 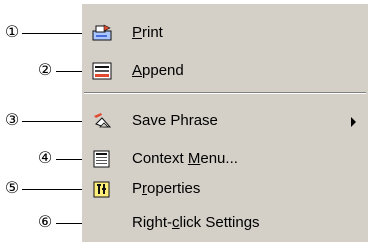 I want to click on menu-label-print: Print, so click(x=147, y=32).